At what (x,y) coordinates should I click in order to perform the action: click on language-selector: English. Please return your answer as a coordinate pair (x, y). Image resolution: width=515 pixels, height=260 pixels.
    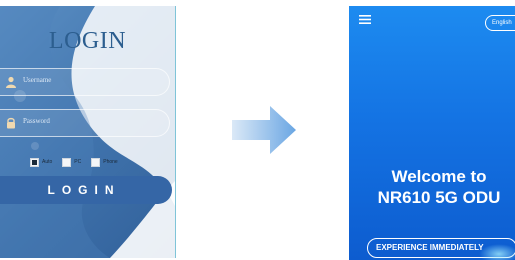
    Looking at the image, I should click on (500, 23).